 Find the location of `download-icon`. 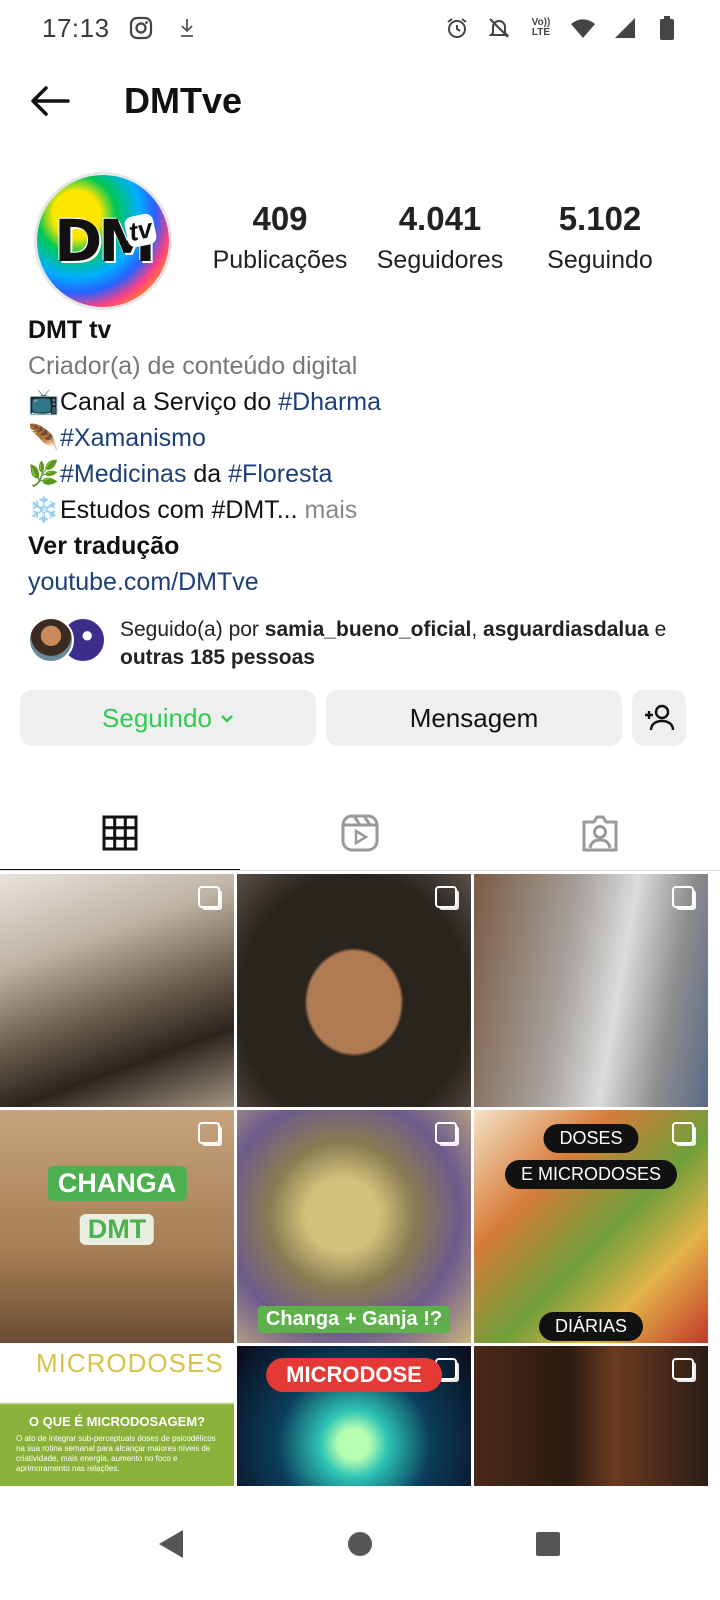

download-icon is located at coordinates (187, 28).